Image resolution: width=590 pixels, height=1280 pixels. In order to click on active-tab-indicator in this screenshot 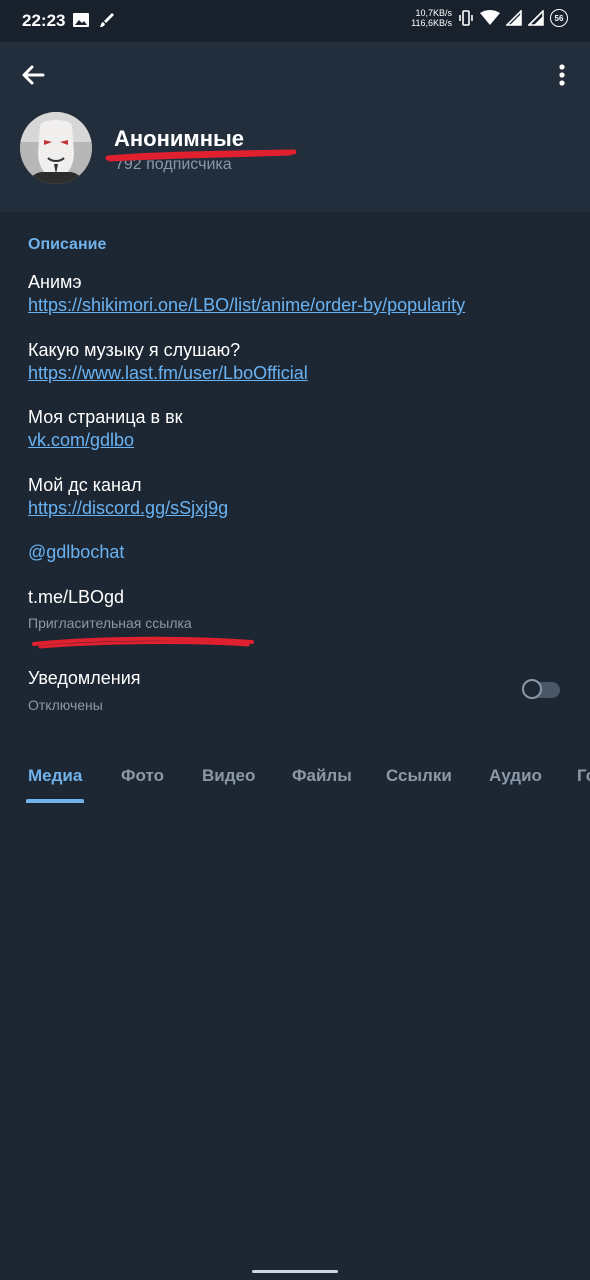, I will do `click(55, 801)`.